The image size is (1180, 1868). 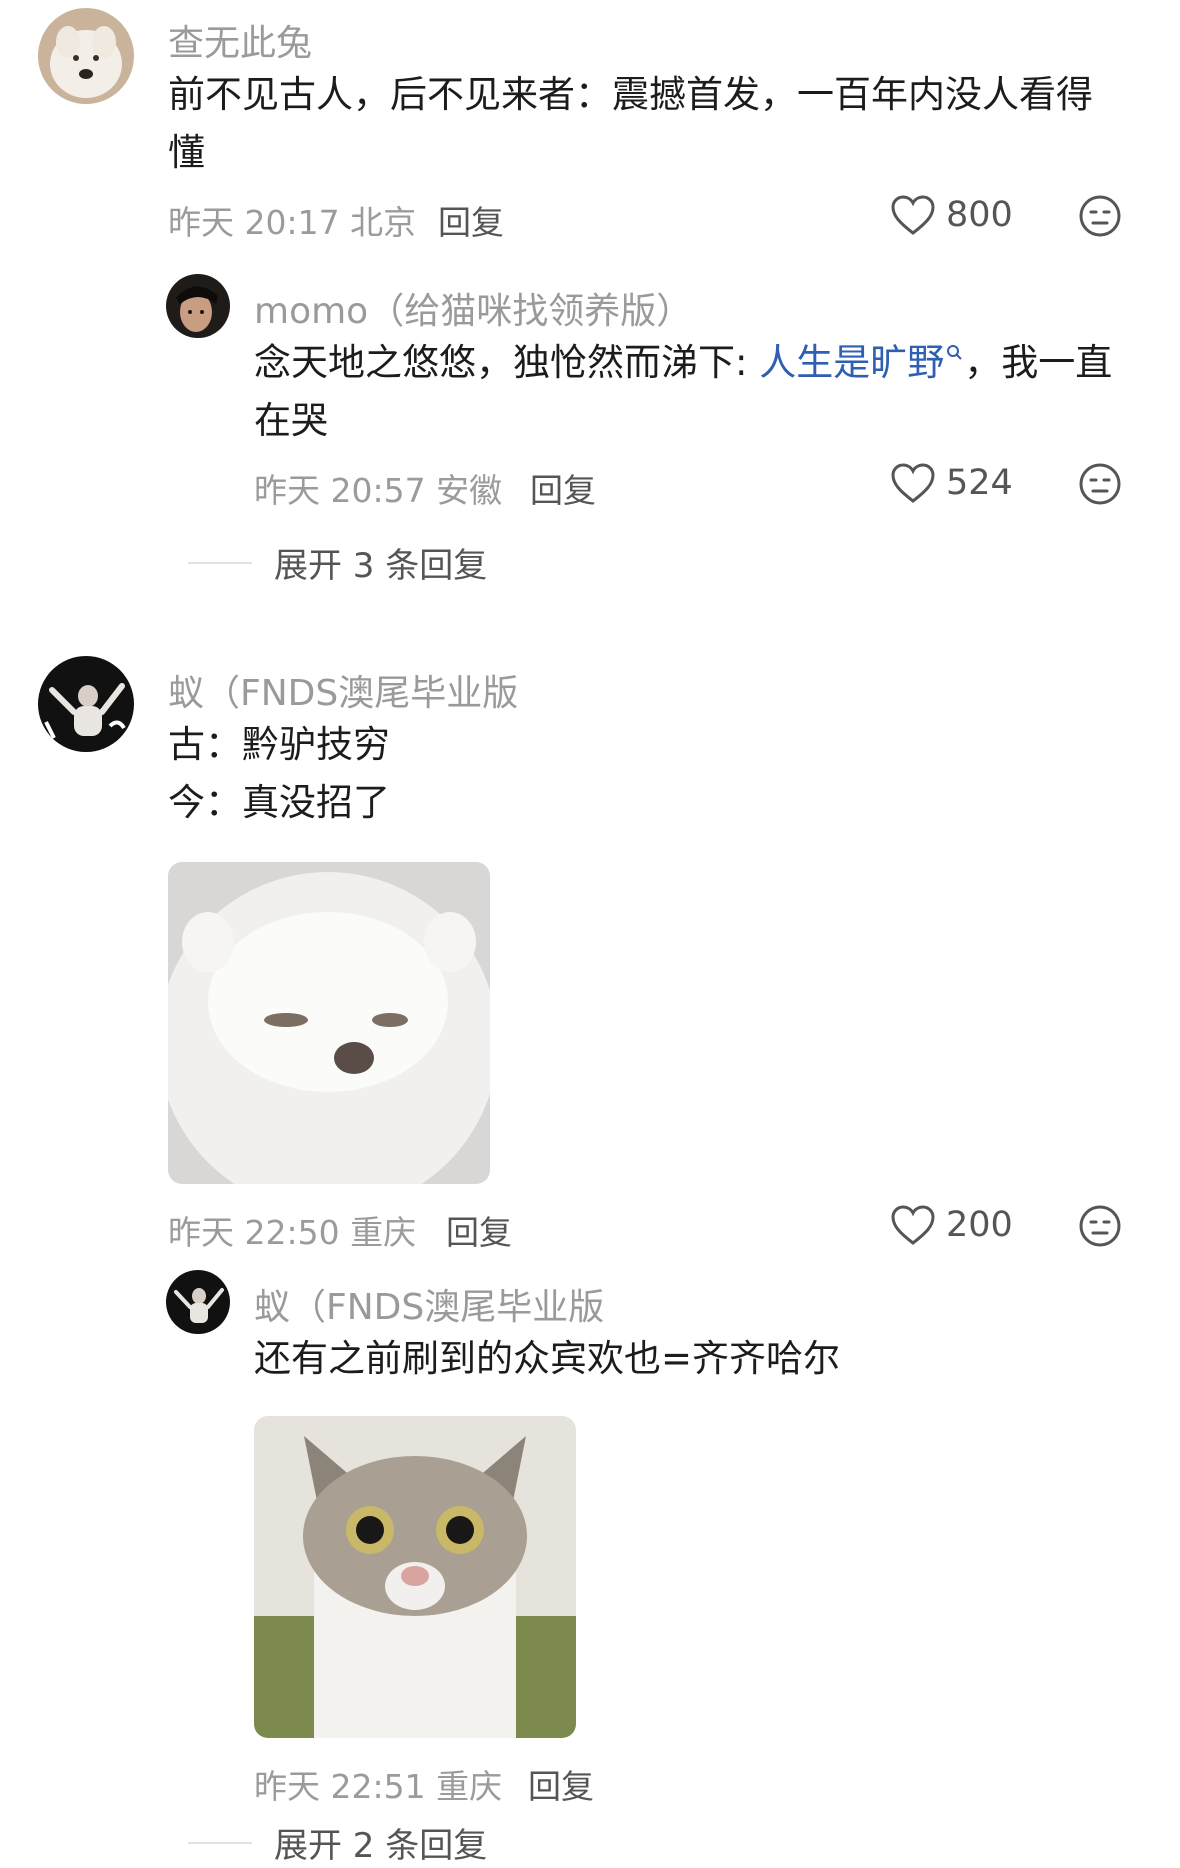 I want to click on comment-meta: 昨天 22:51 重庆, so click(x=378, y=1786).